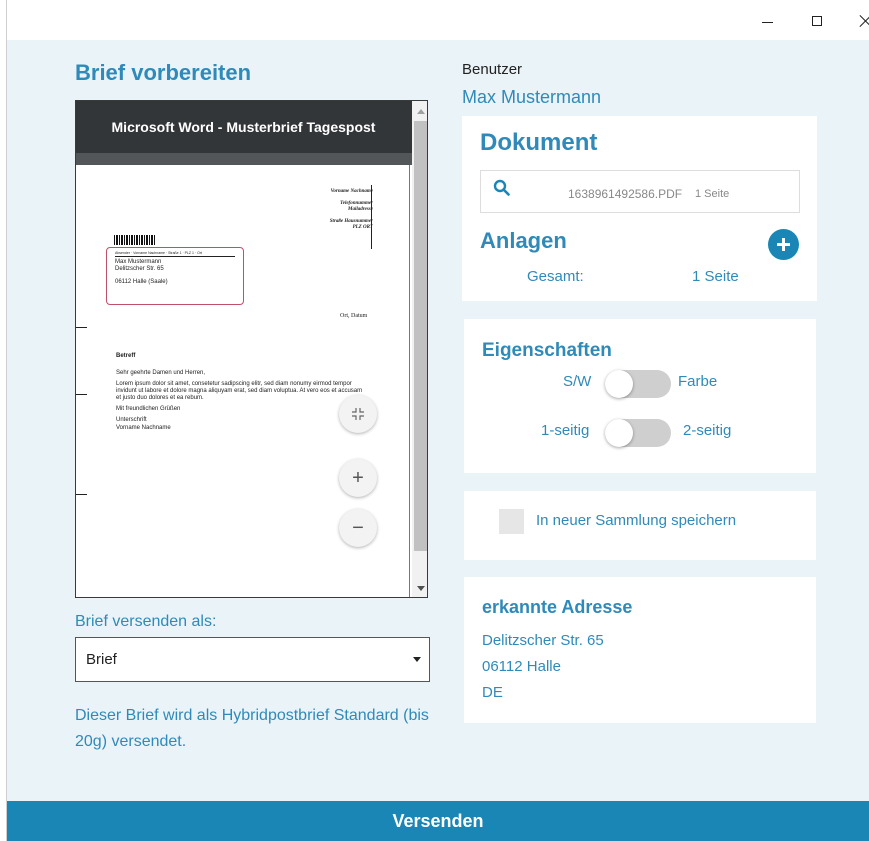 This screenshot has height=841, width=869. I want to click on page-title: Brief vorbereiten, so click(163, 72).